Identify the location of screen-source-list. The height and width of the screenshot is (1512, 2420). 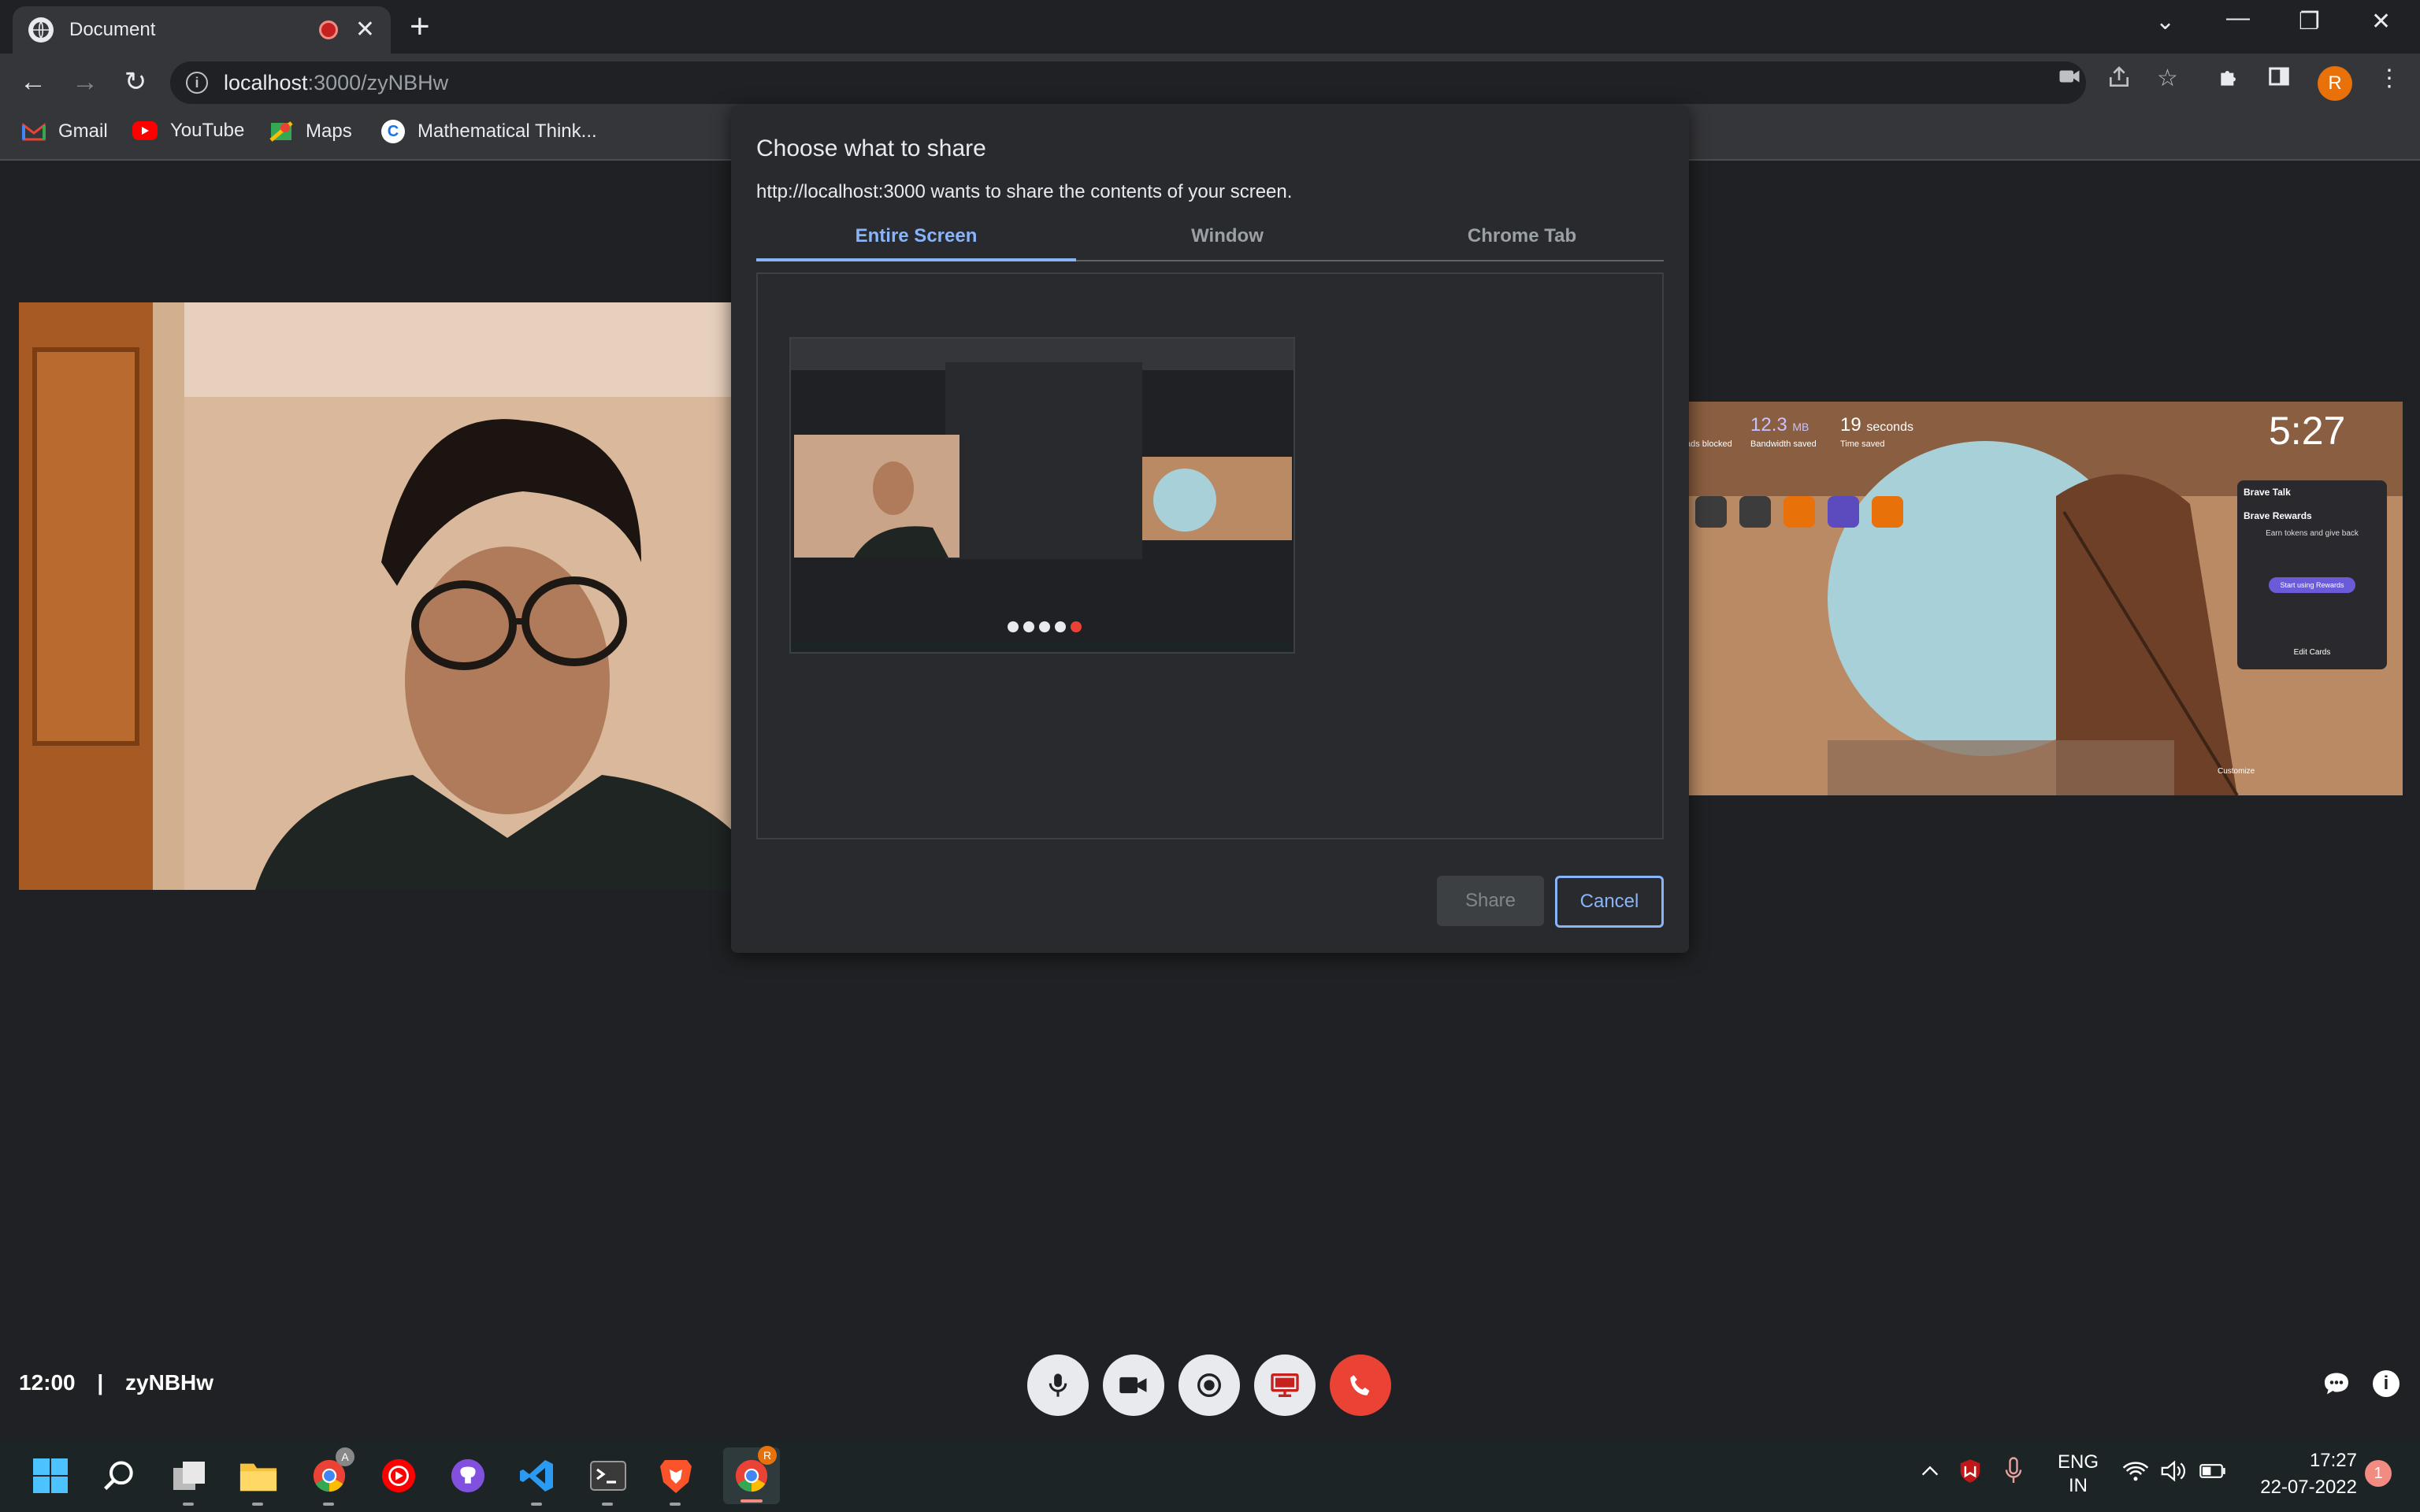
(1210, 555).